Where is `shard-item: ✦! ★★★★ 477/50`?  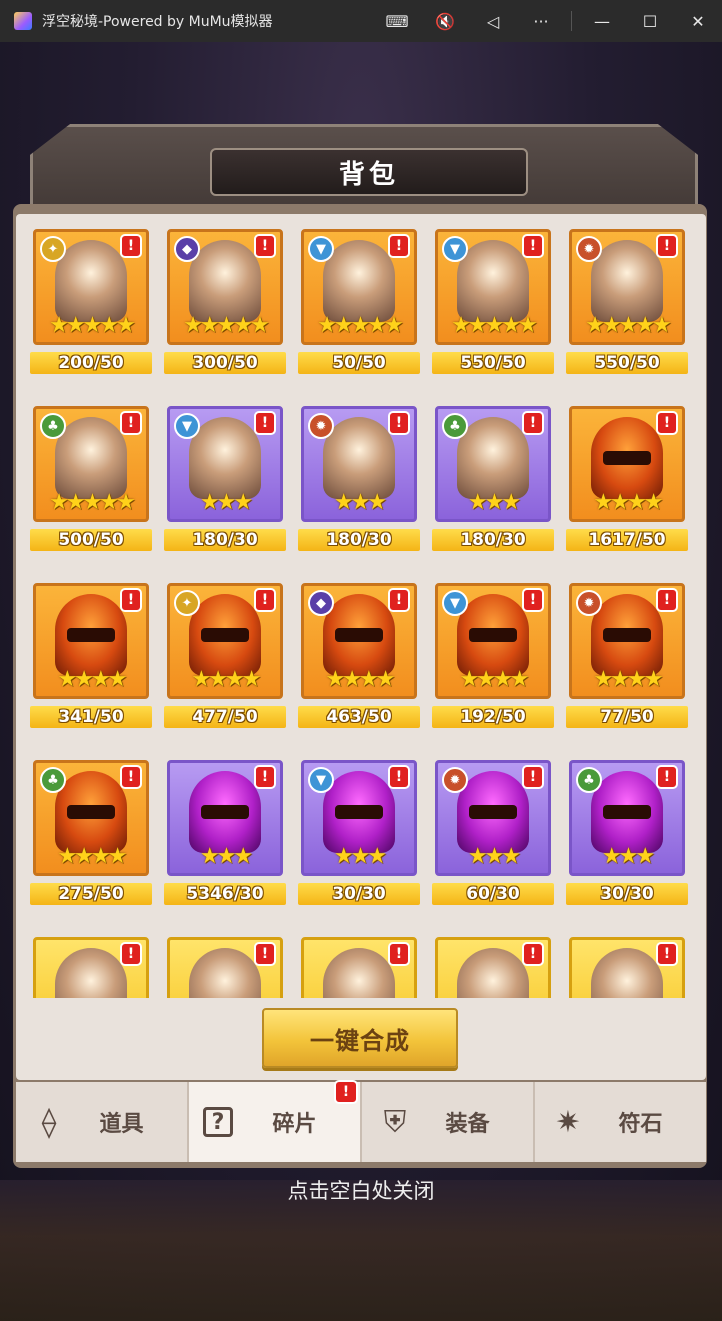
shard-item: ✦! ★★★★ 477/50 is located at coordinates (225, 658).